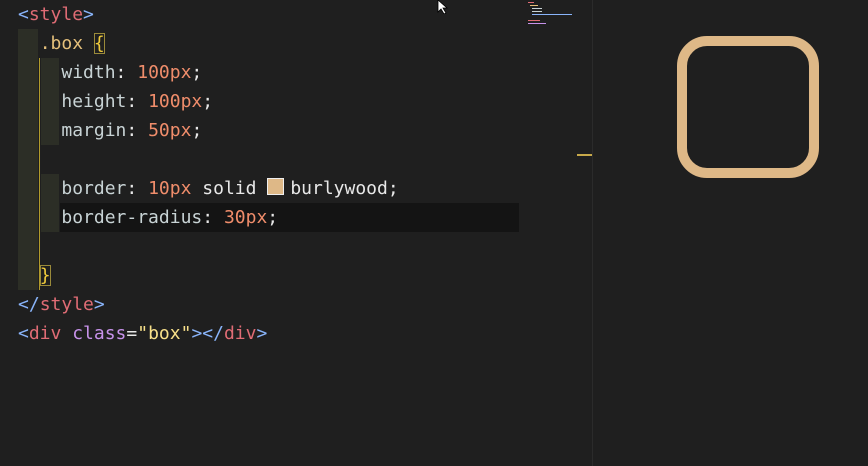  I want to click on closing-tag-open: </, so click(213, 333).